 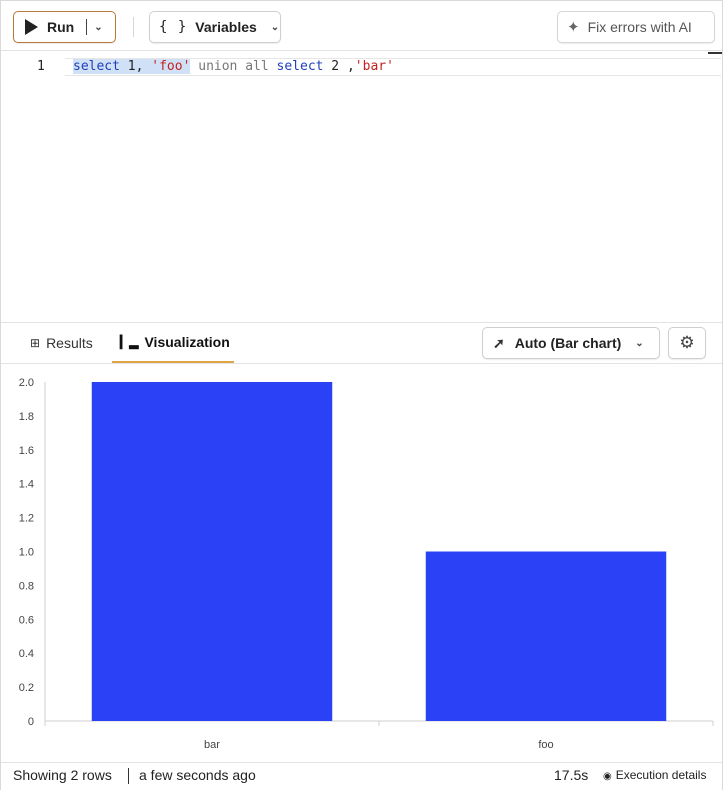 I want to click on toolbar-divider, so click(x=133, y=27).